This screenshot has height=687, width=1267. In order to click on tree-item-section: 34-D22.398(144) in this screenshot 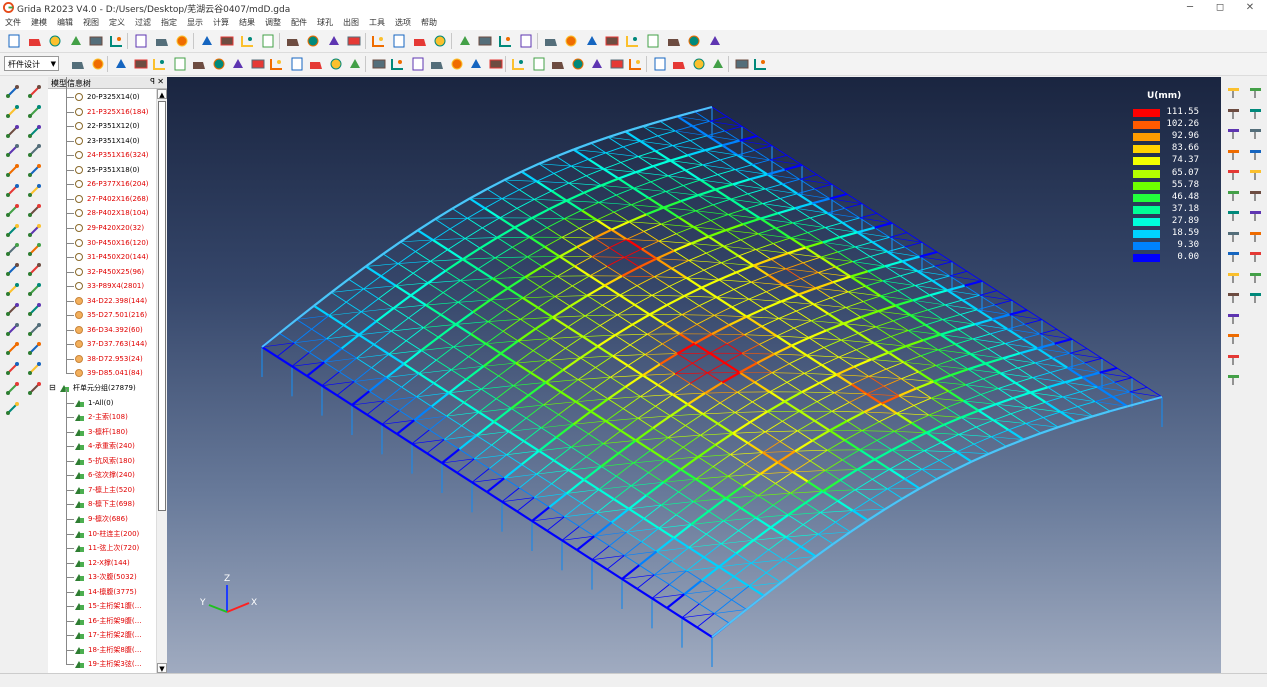, I will do `click(102, 301)`.